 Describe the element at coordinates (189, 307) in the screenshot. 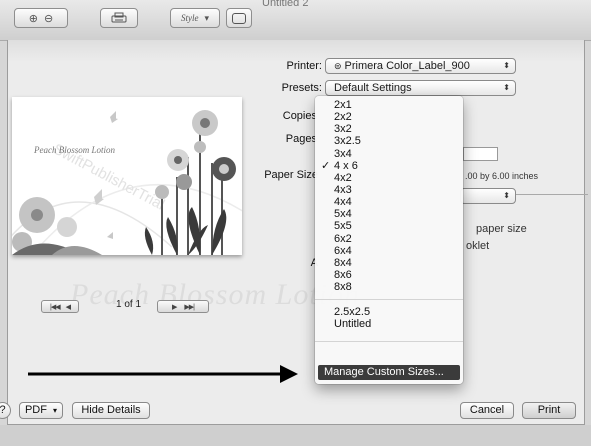

I see `last-page-icon: ▶▶|` at that location.